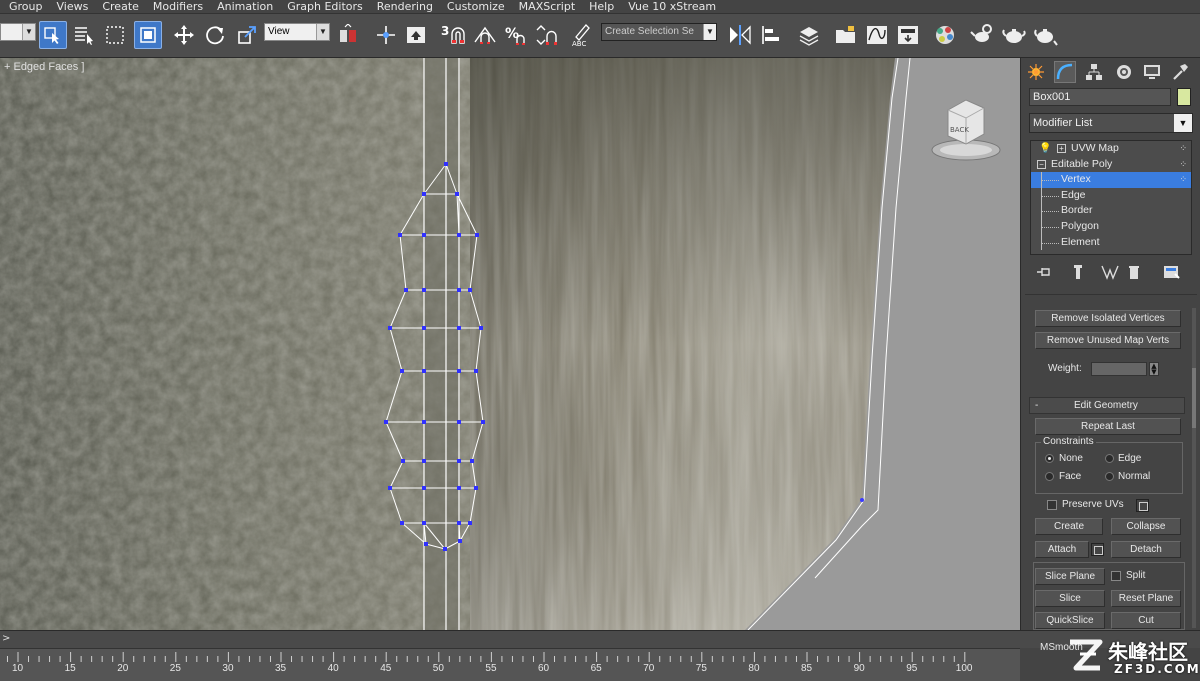  Describe the element at coordinates (1049, 458) in the screenshot. I see `constraint-none-radio` at that location.